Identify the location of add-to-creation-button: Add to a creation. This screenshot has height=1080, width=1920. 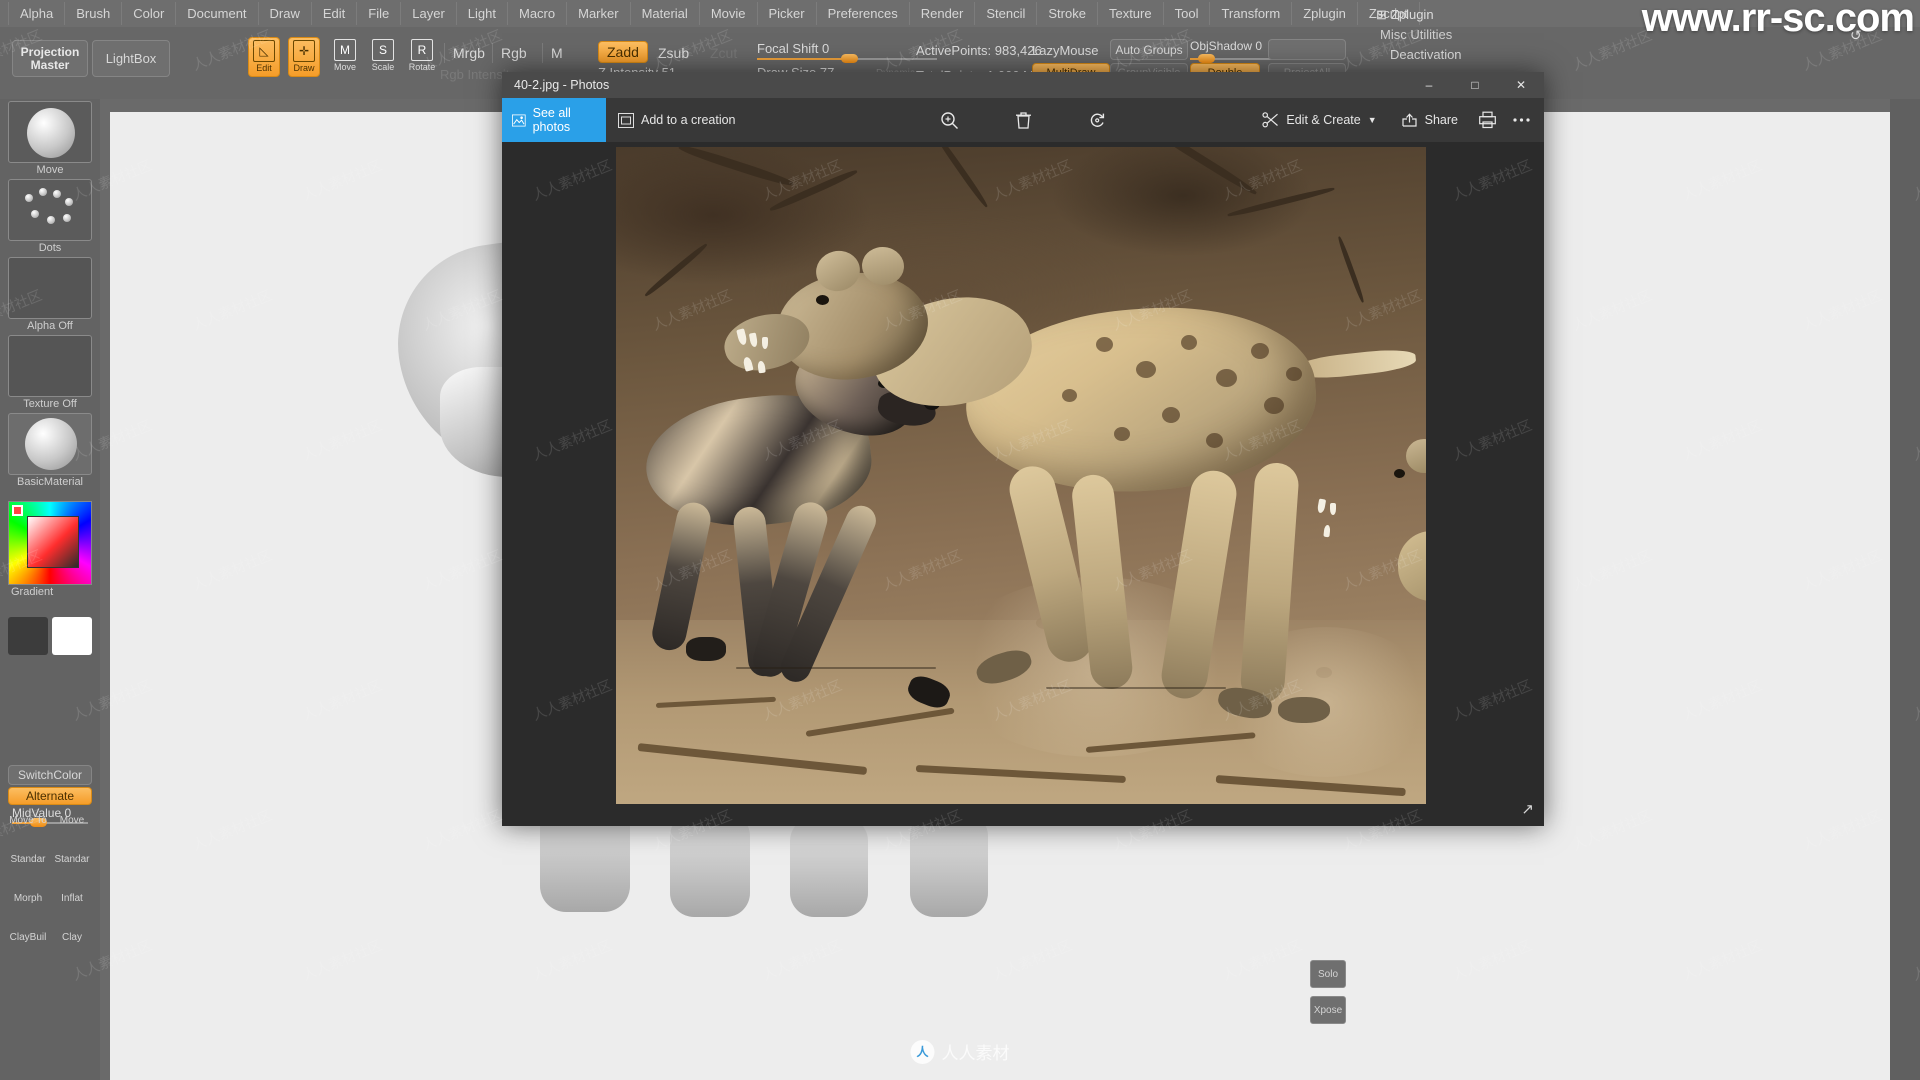
(677, 120).